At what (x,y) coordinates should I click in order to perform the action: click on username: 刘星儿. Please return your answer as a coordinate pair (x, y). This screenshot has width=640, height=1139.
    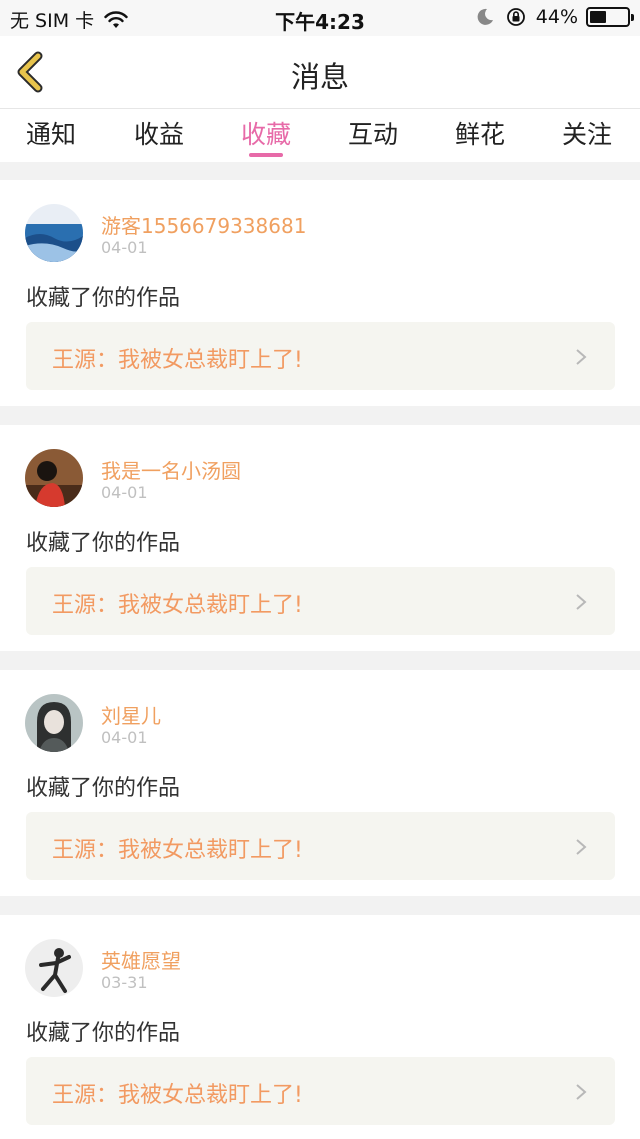
    Looking at the image, I should click on (131, 716).